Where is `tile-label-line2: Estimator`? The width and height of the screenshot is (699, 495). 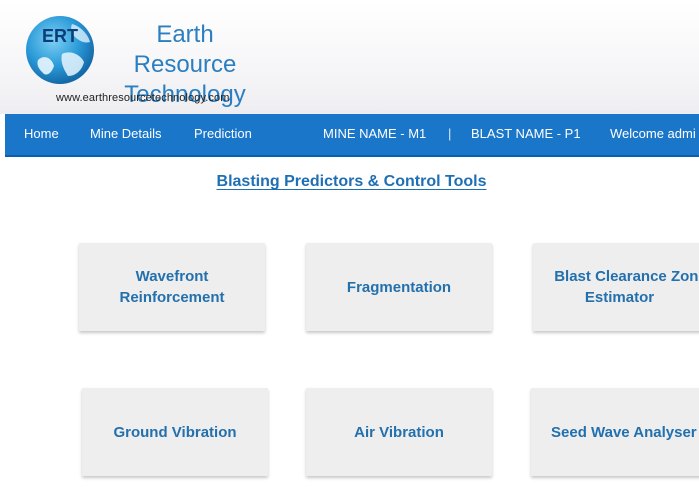
tile-label-line2: Estimator is located at coordinates (619, 297).